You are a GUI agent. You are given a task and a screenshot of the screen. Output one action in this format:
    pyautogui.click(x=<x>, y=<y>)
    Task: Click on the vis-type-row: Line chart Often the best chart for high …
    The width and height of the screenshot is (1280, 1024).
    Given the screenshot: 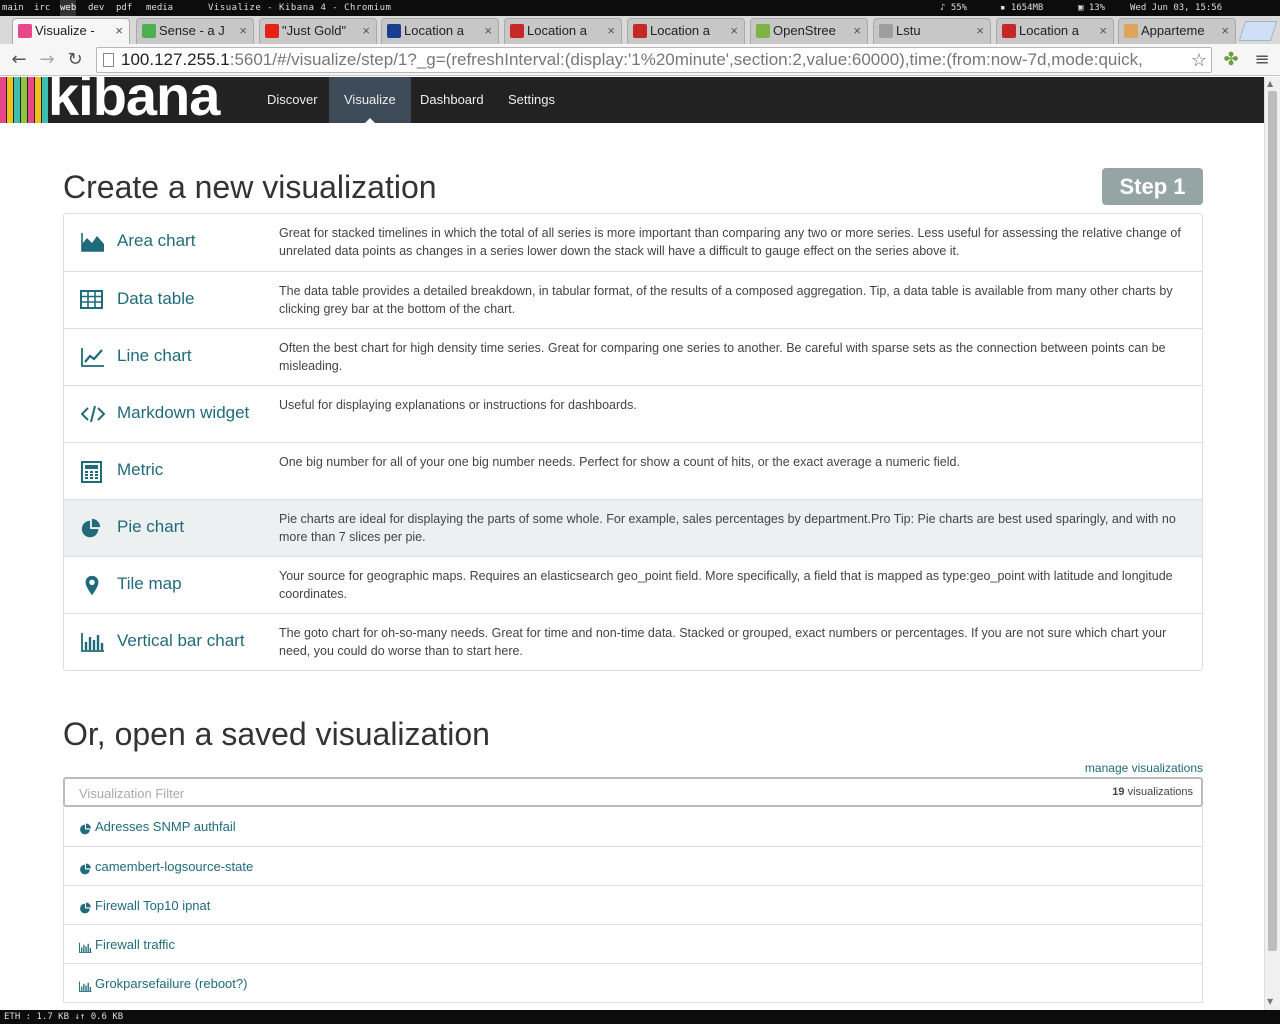 What is the action you would take?
    pyautogui.click(x=633, y=356)
    